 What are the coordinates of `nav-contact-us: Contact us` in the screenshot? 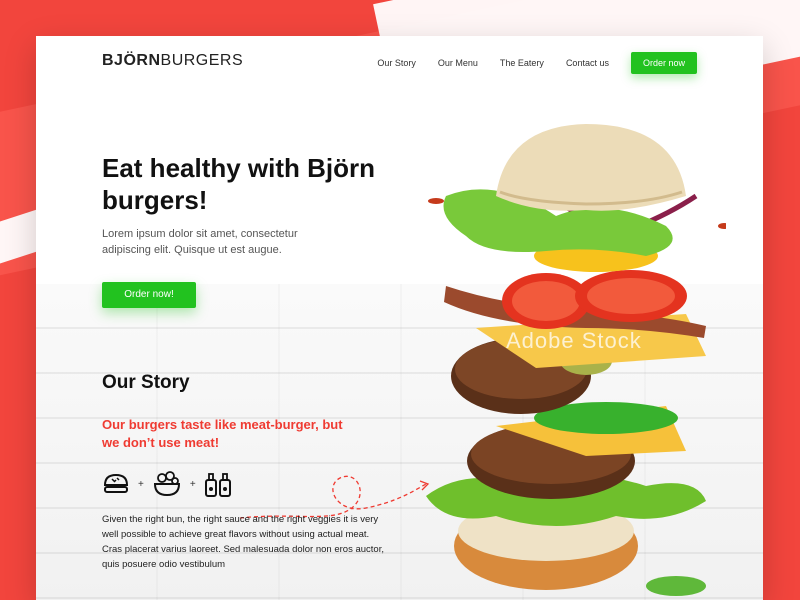 It's located at (587, 63).